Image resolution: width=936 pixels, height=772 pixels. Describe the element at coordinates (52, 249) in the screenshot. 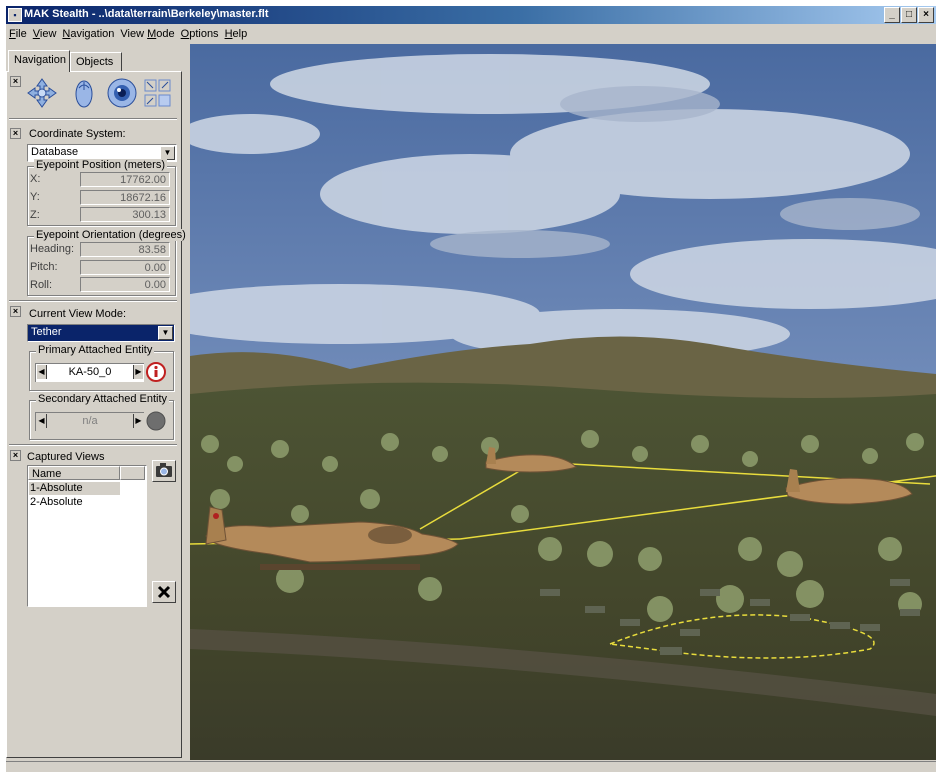

I see `heading-label: Heading:` at that location.